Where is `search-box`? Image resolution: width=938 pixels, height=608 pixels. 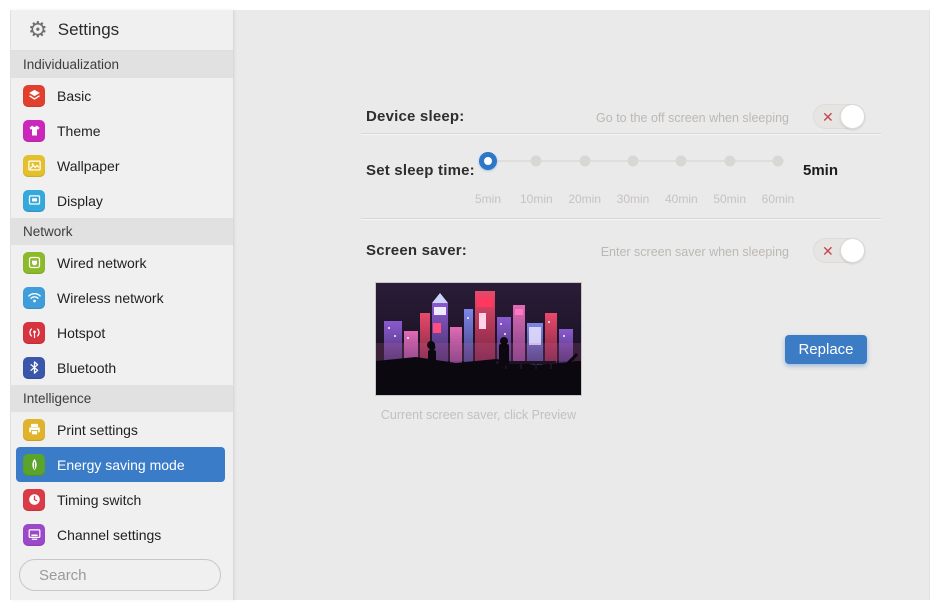 search-box is located at coordinates (129, 575).